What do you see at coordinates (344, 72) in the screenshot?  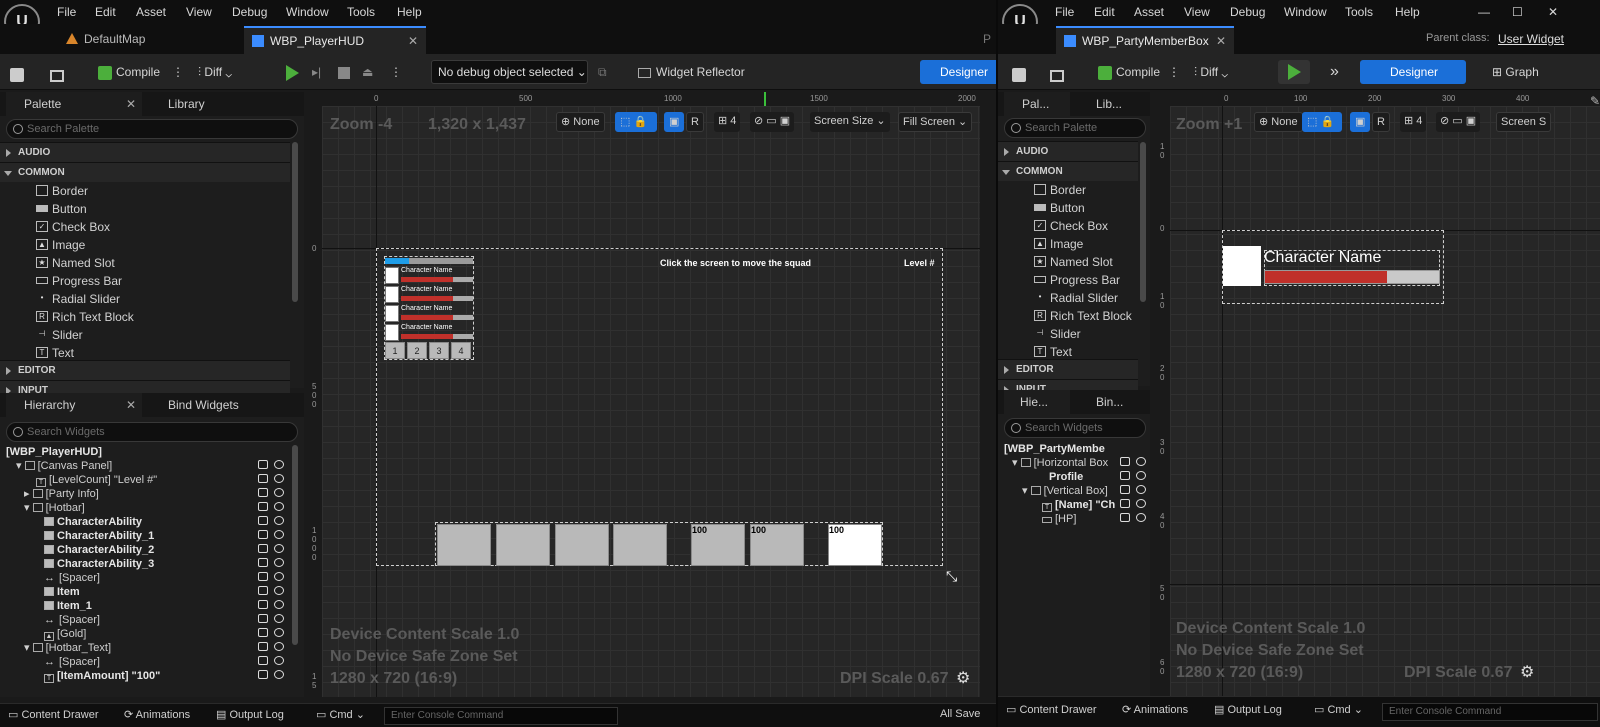 I see `stop-icon` at bounding box center [344, 72].